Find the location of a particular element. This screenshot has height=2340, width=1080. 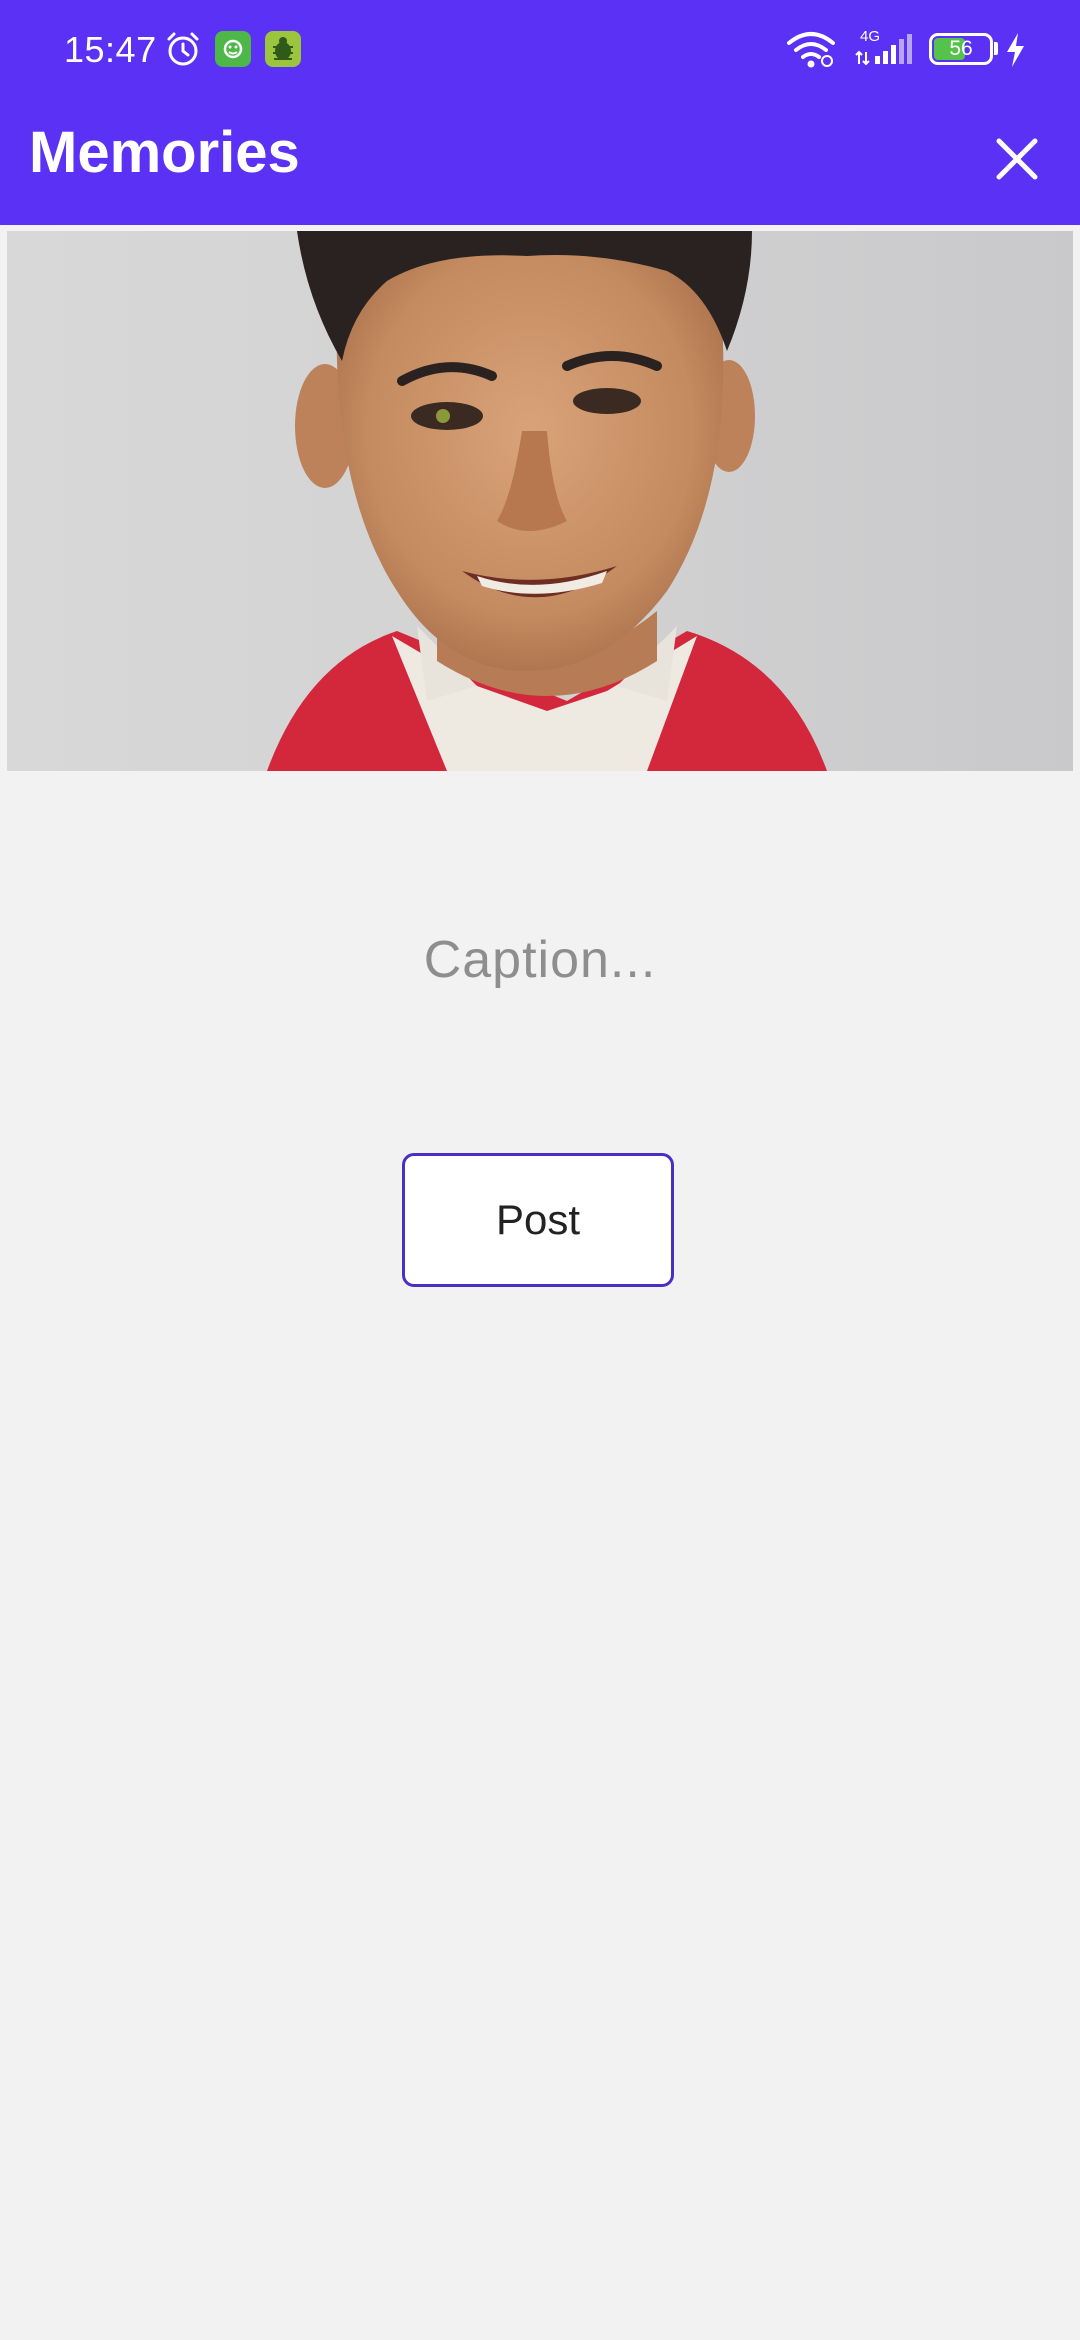

wifi-icon is located at coordinates (811, 50).